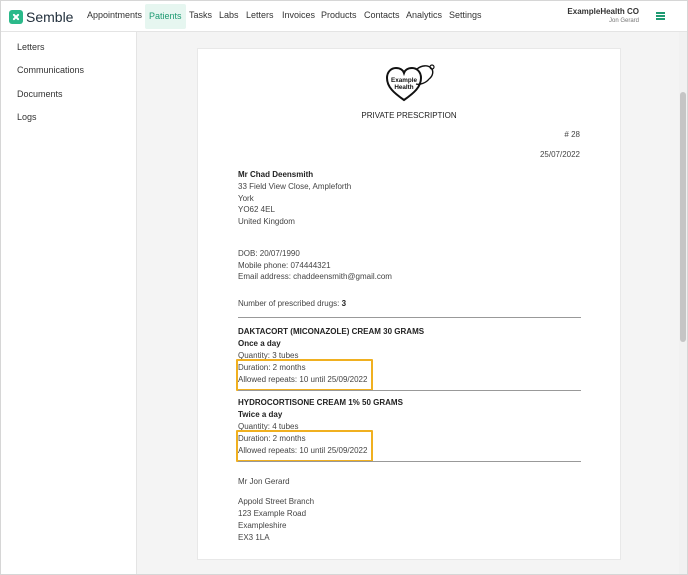 Image resolution: width=688 pixels, height=575 pixels. Describe the element at coordinates (331, 331) in the screenshot. I see `drug-1-name: DAKTACORT (MICONAZOLE) CREAM 30 GRAMS` at that location.